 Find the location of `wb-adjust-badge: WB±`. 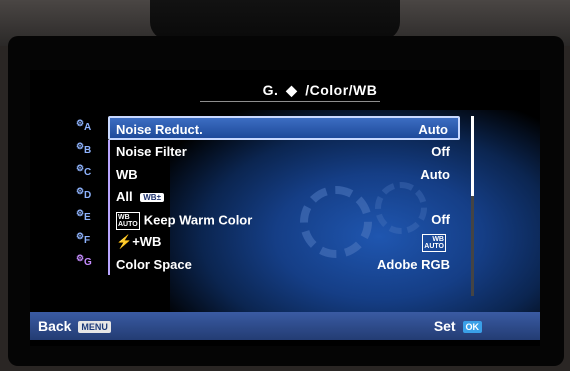

wb-adjust-badge: WB± is located at coordinates (152, 198).